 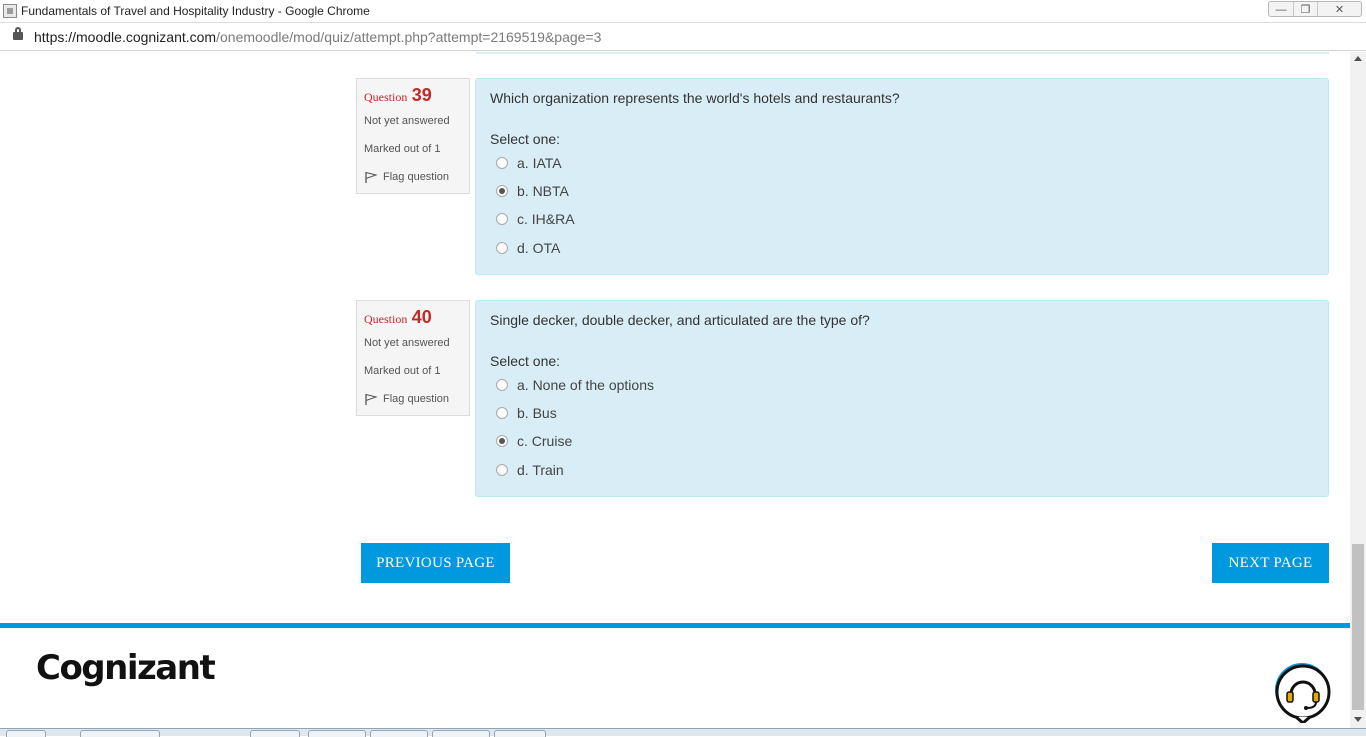 What do you see at coordinates (1339, 9) in the screenshot?
I see `close-button: ✕` at bounding box center [1339, 9].